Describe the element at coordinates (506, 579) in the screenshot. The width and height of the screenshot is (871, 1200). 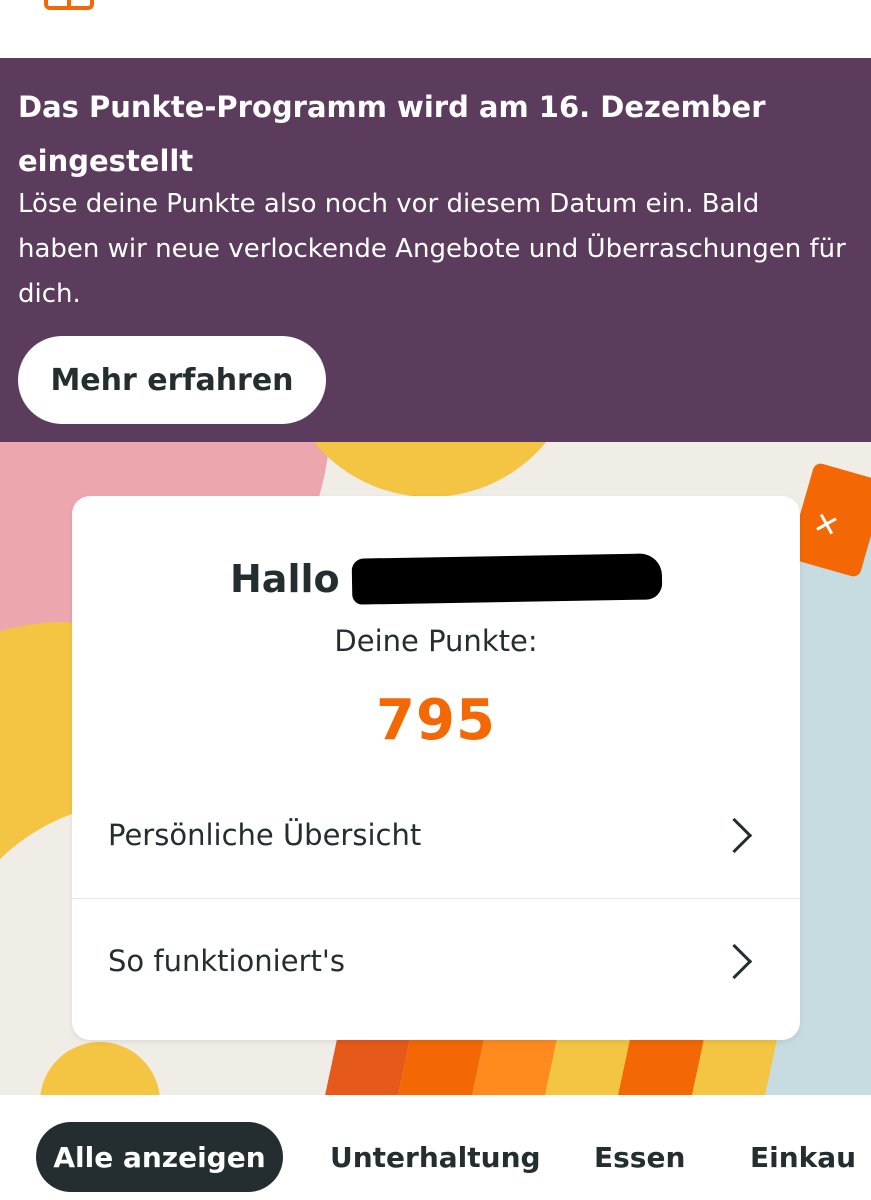
I see `redacted-username` at that location.